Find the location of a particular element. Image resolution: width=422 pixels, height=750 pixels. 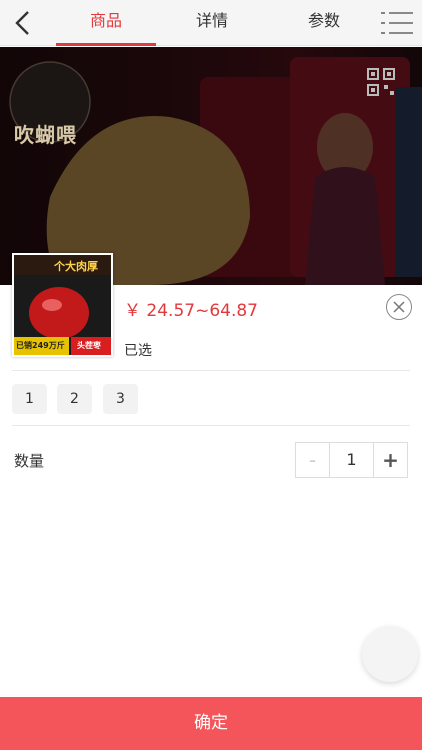

product-thumbnail: 个大肉厚 已销249万斤 头茬枣 is located at coordinates (62, 305).